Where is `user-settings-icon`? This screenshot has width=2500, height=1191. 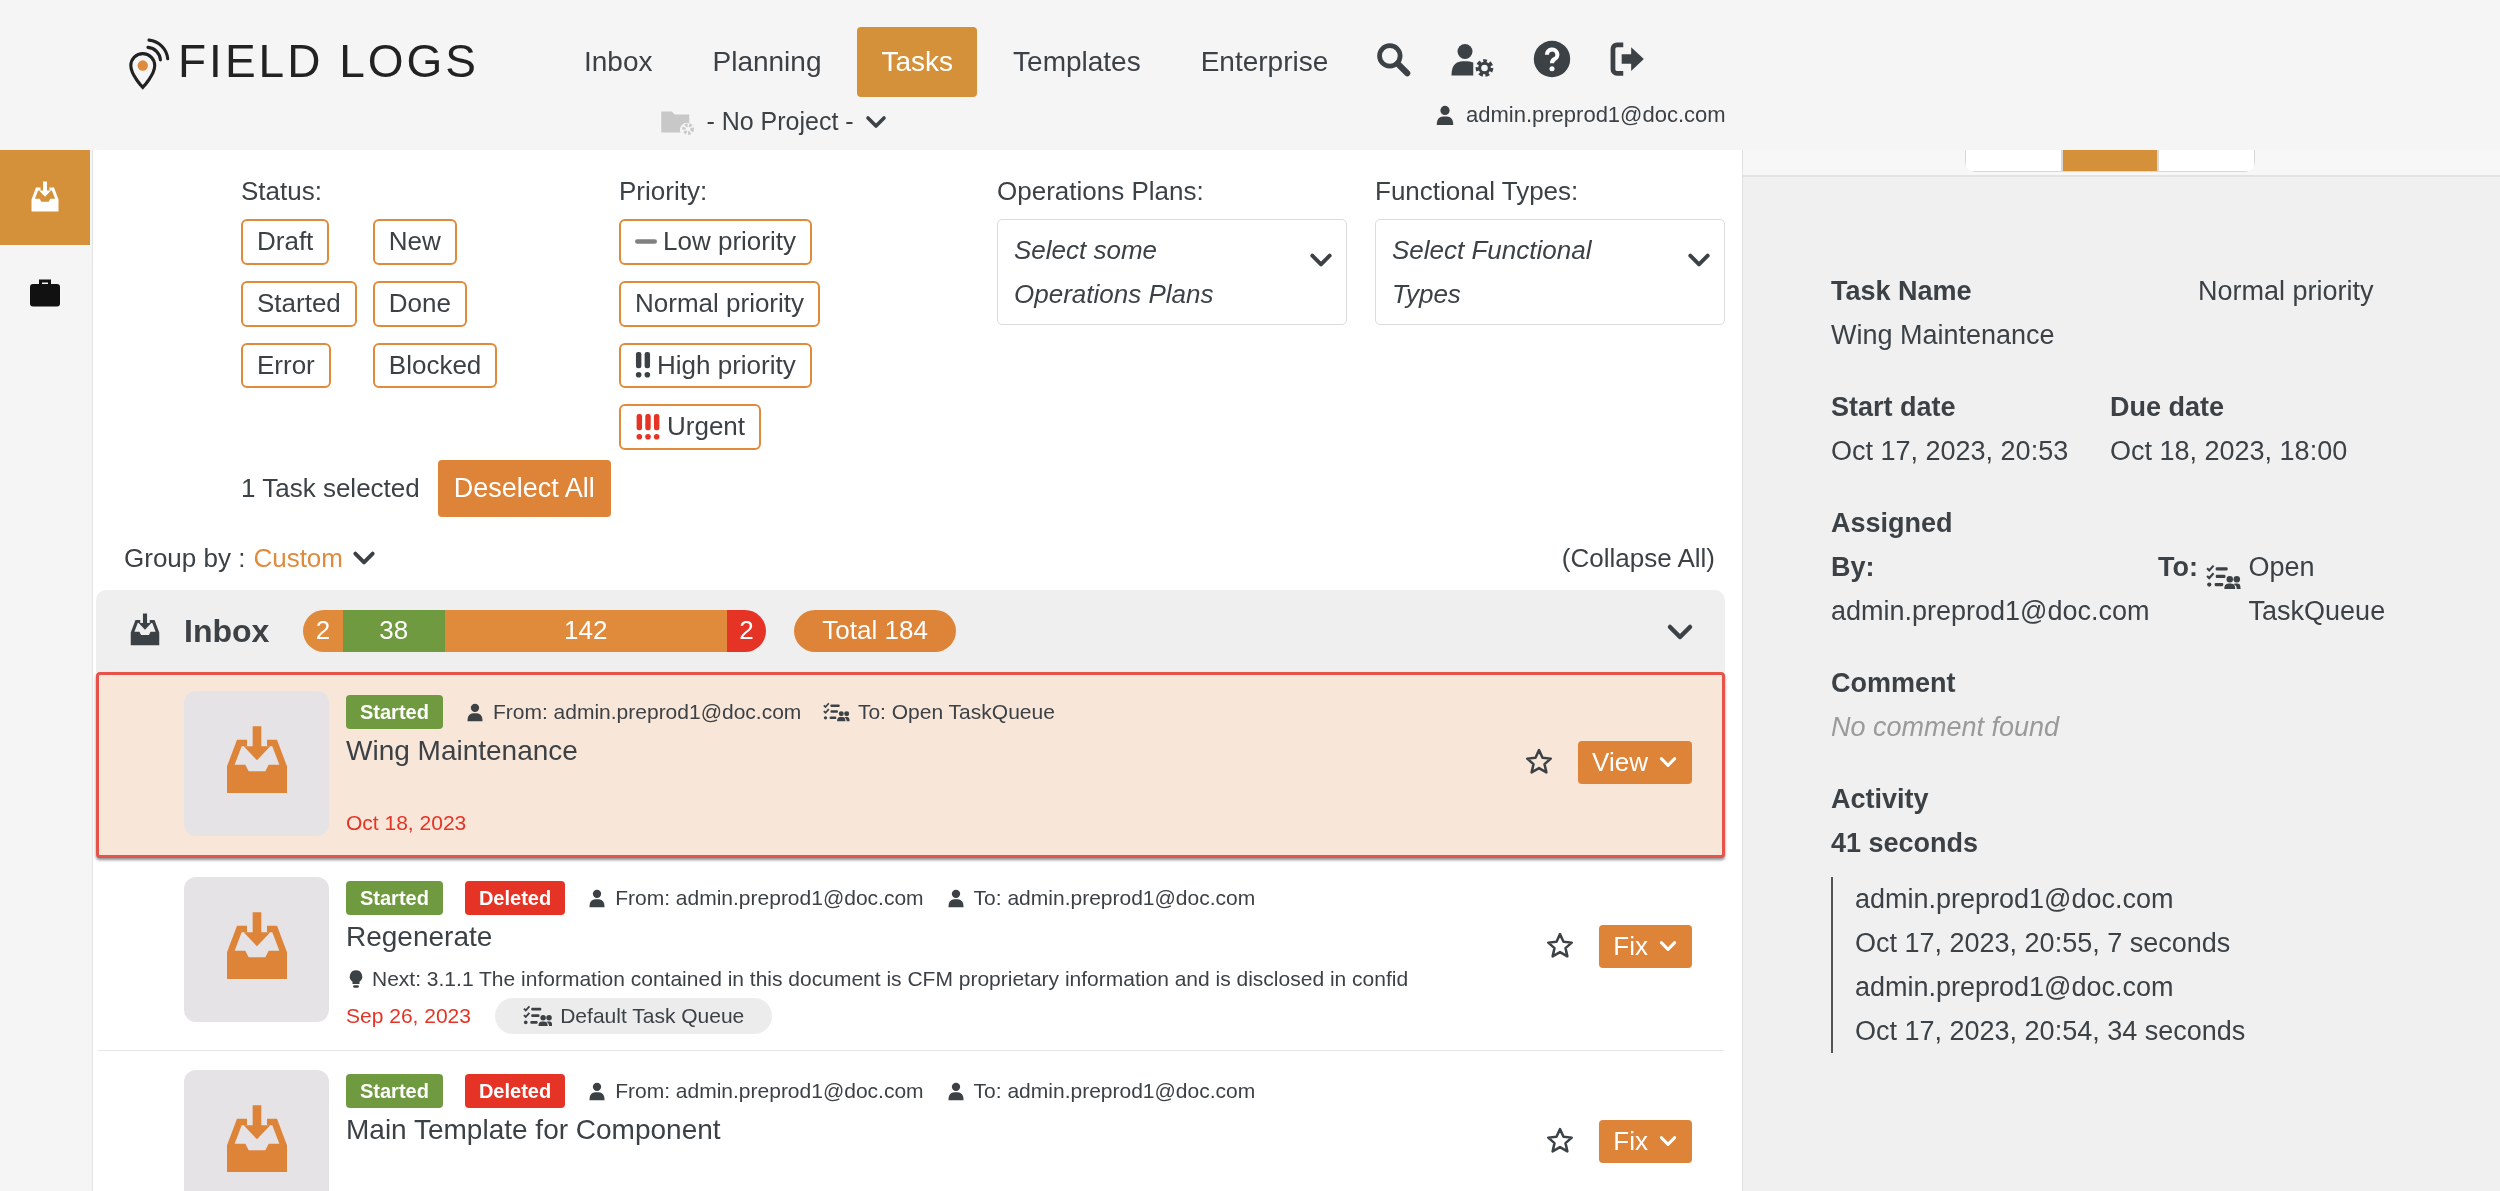
user-settings-icon is located at coordinates (1472, 59).